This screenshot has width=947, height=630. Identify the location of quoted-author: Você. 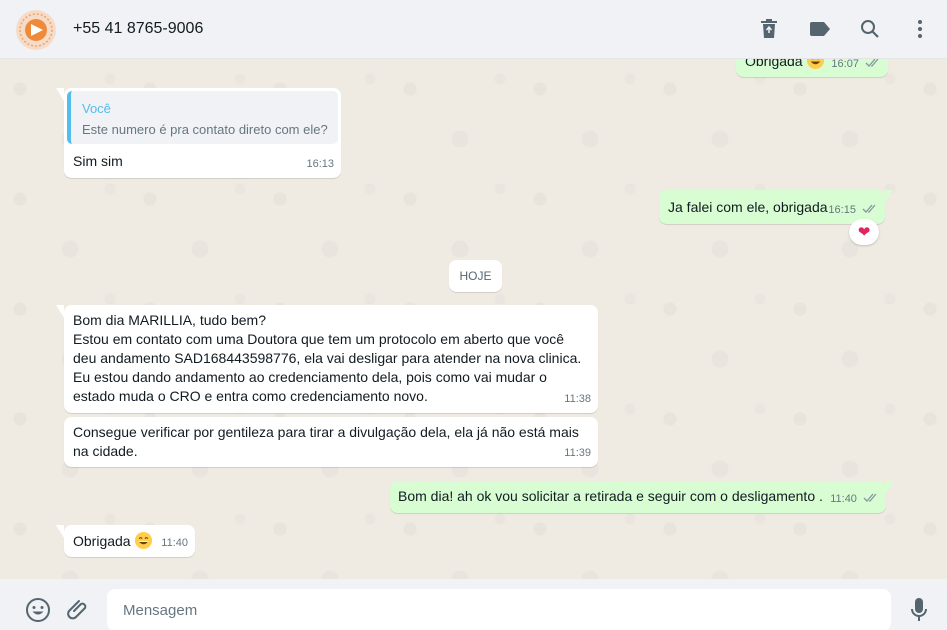
(96, 108).